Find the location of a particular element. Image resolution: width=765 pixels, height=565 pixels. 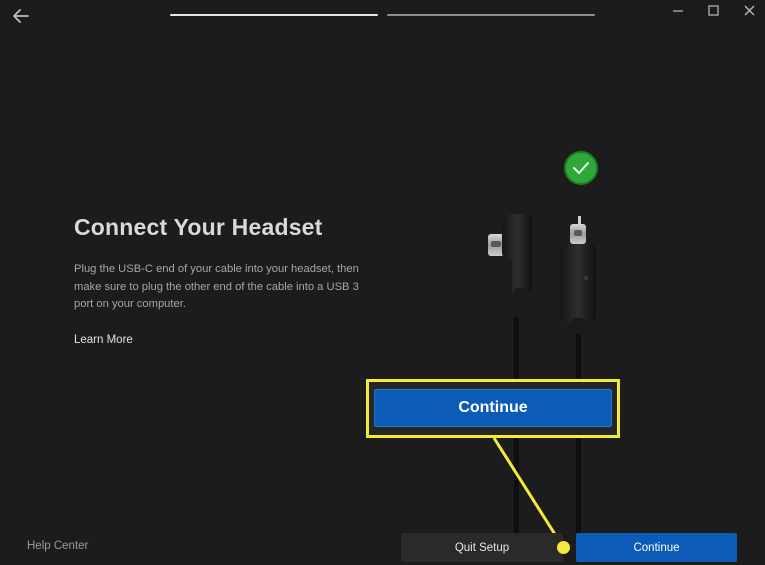

arrow-left-icon is located at coordinates (21, 16).